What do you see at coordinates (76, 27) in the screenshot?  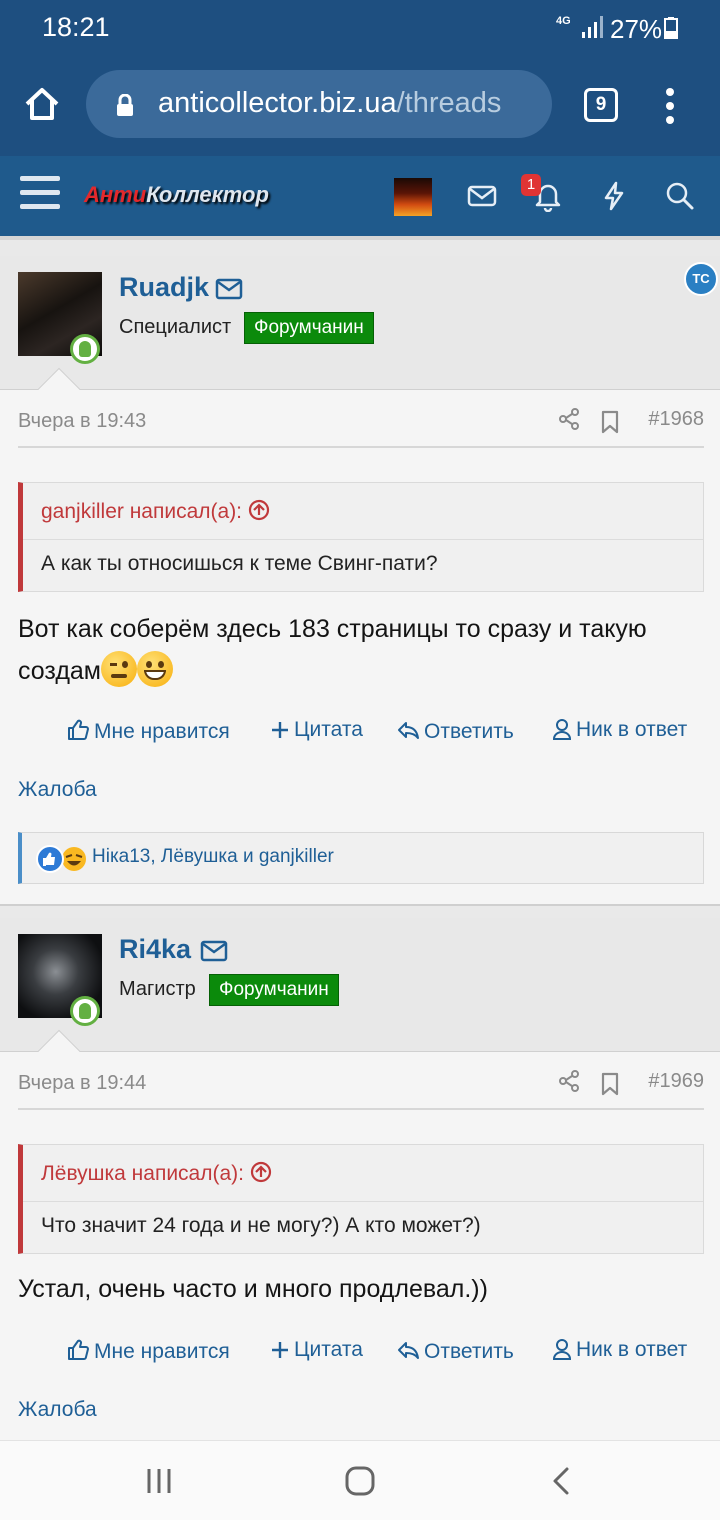 I see `status-time: 18:21` at bounding box center [76, 27].